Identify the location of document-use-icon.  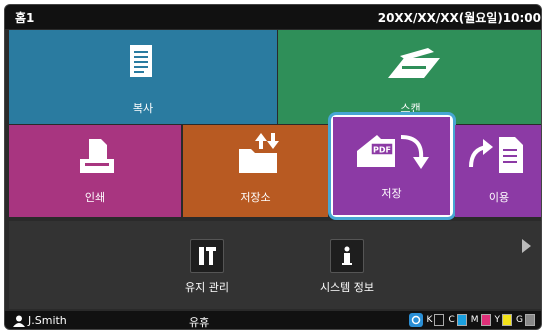
(496, 155).